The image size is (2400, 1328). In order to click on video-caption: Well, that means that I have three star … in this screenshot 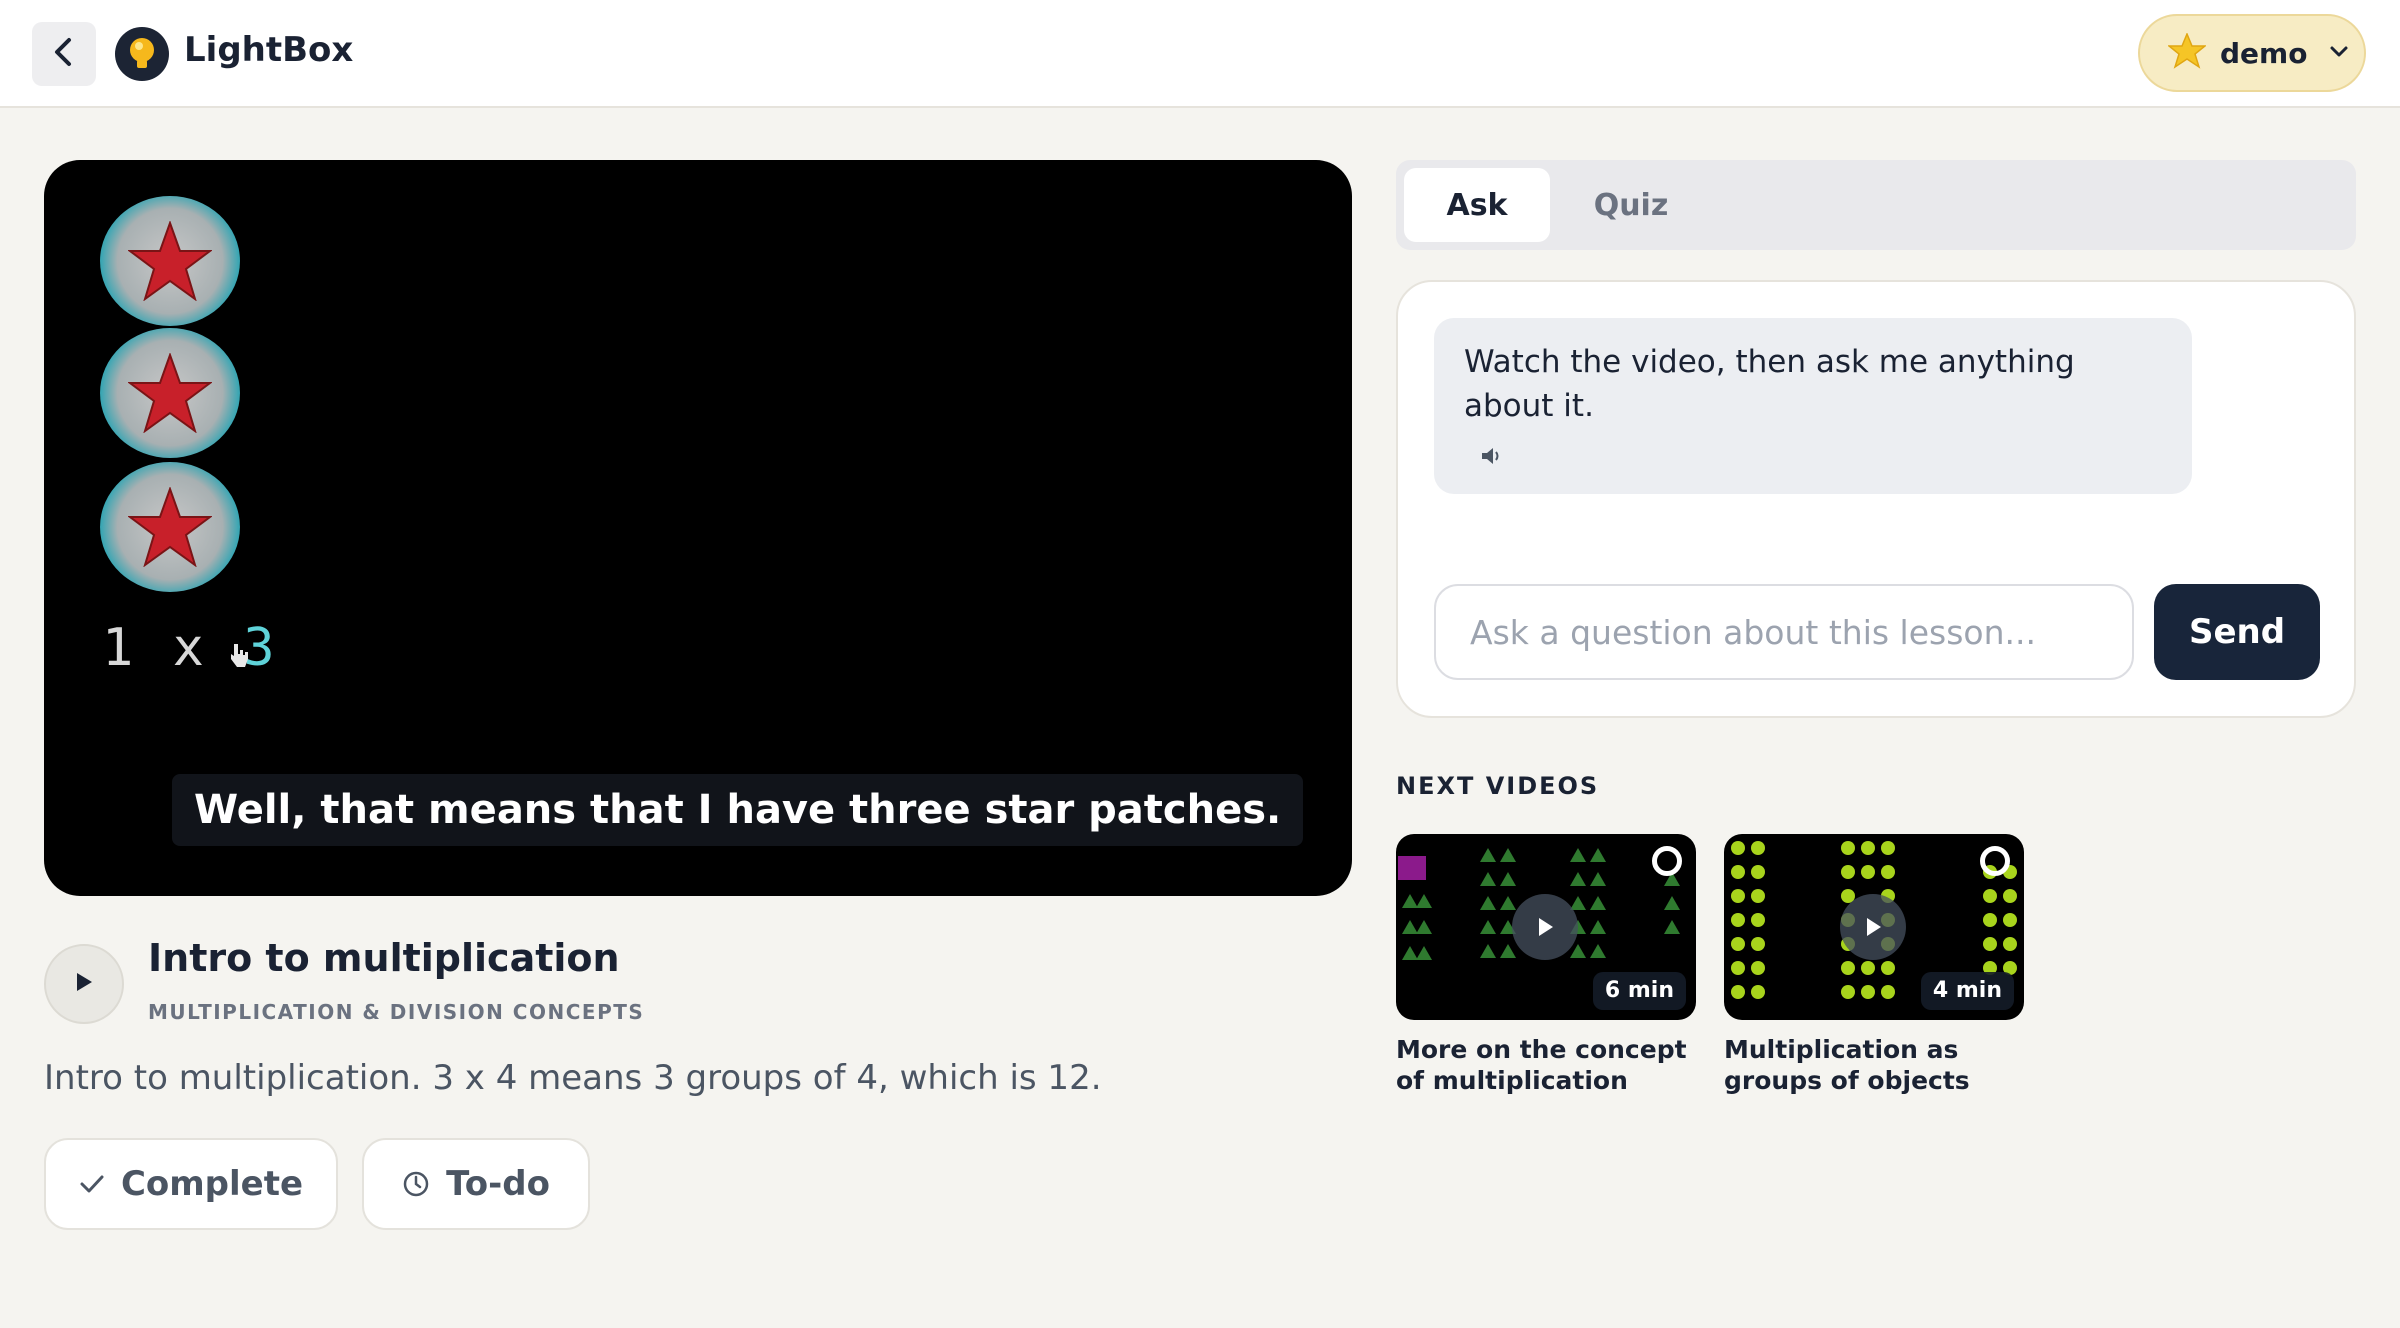, I will do `click(738, 810)`.